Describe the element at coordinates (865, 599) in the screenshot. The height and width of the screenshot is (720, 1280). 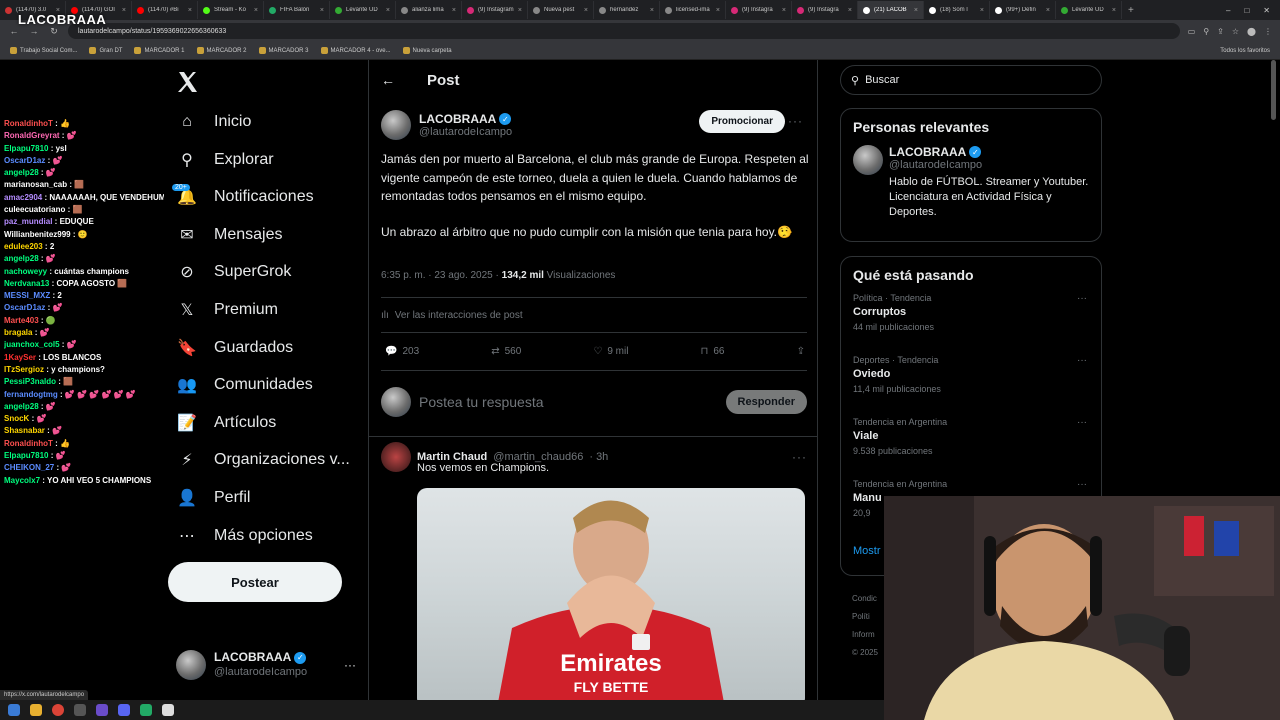
I see `footer-link: Condic` at that location.